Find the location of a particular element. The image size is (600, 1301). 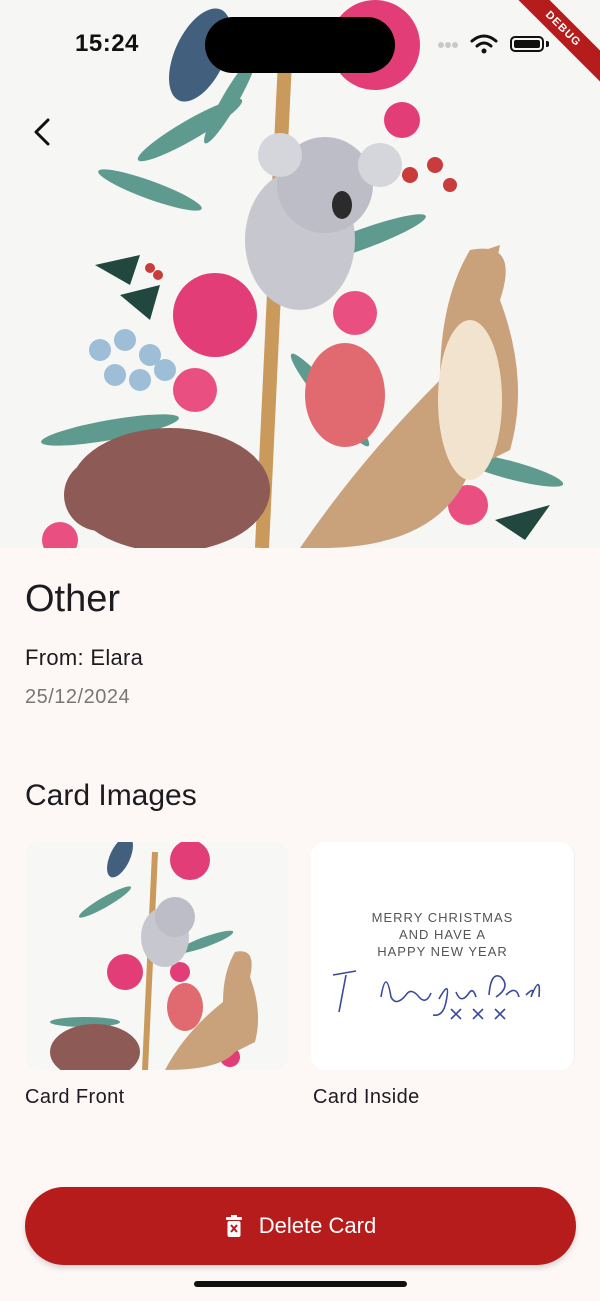

trash-icon is located at coordinates (233, 1226).